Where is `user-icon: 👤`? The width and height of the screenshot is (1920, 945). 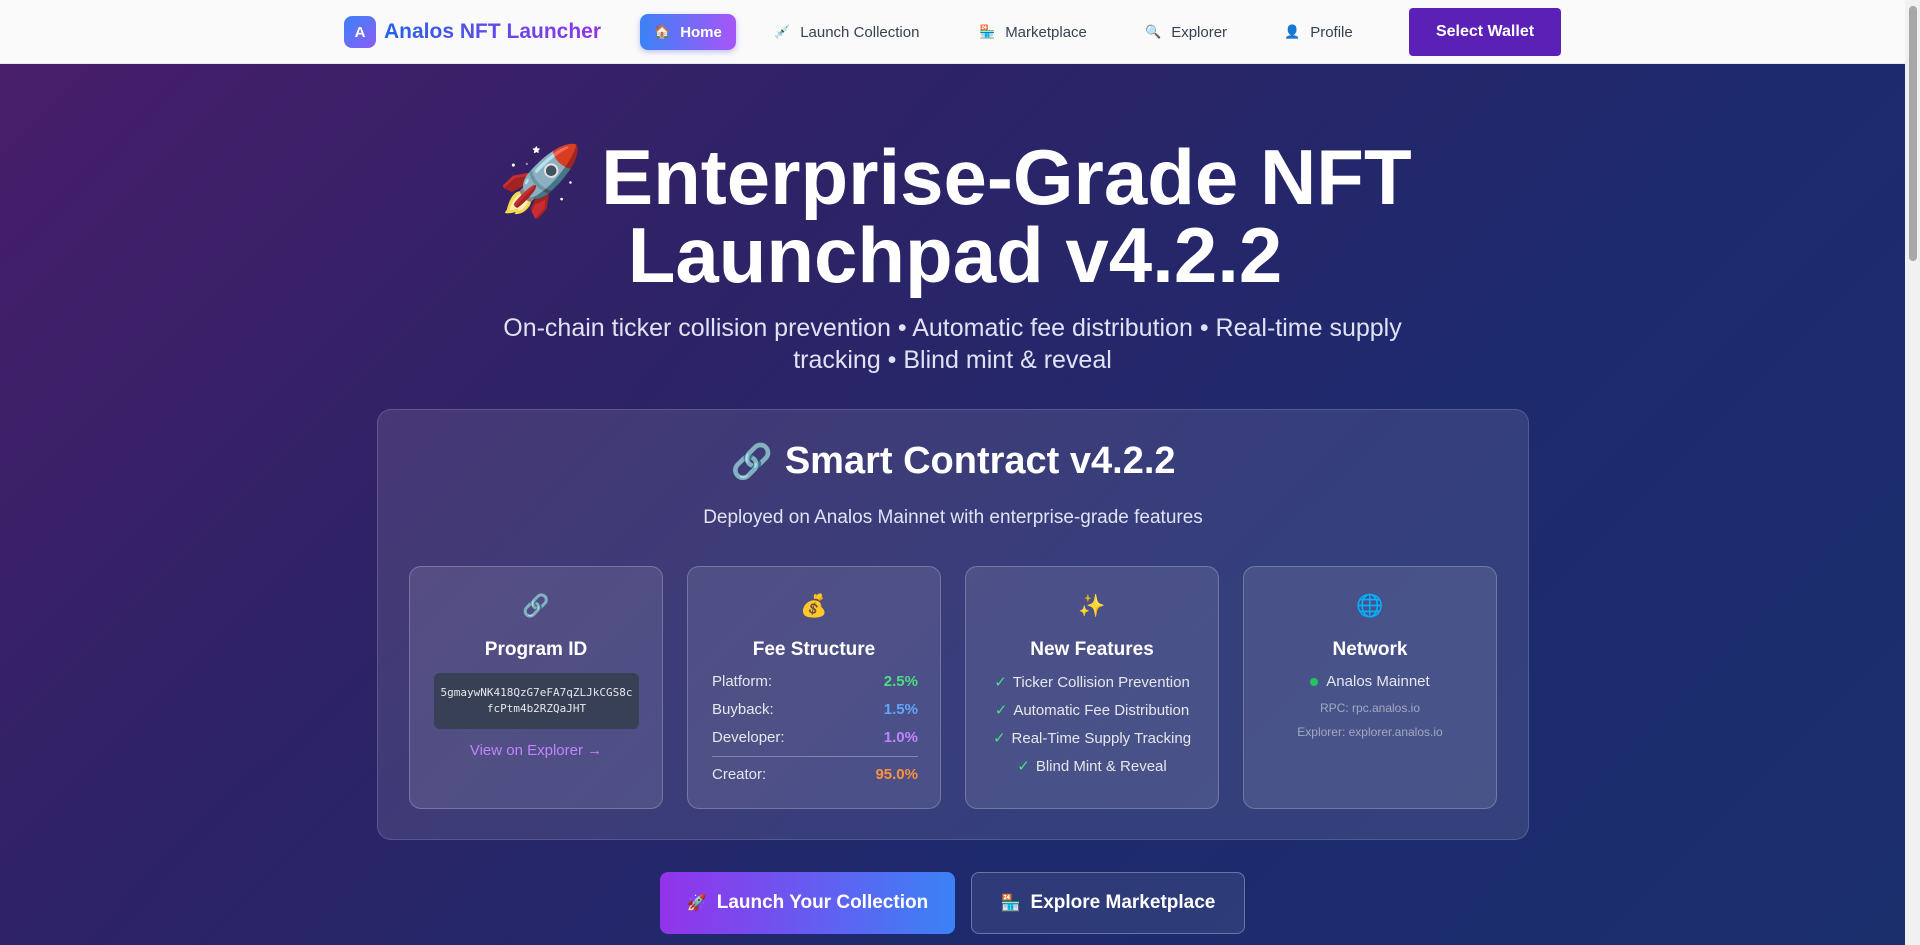
user-icon: 👤 is located at coordinates (1292, 31).